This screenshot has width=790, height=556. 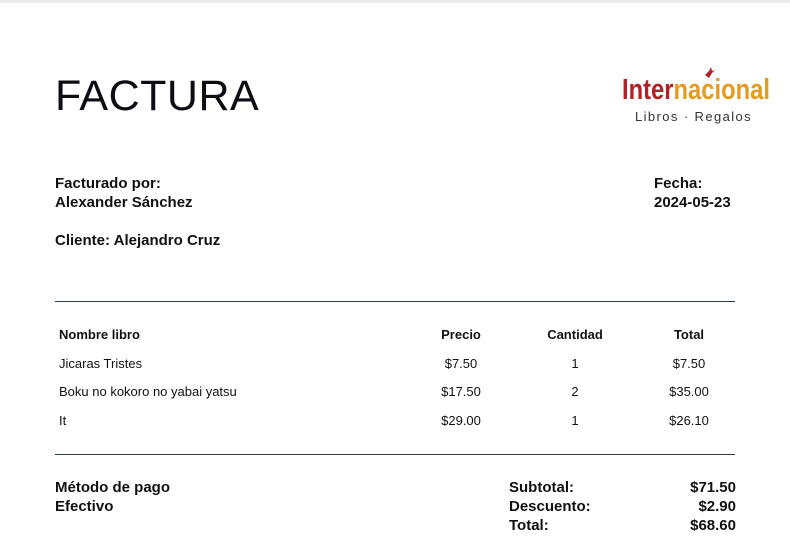 I want to click on col-header-qty: Cantidad, so click(x=575, y=334).